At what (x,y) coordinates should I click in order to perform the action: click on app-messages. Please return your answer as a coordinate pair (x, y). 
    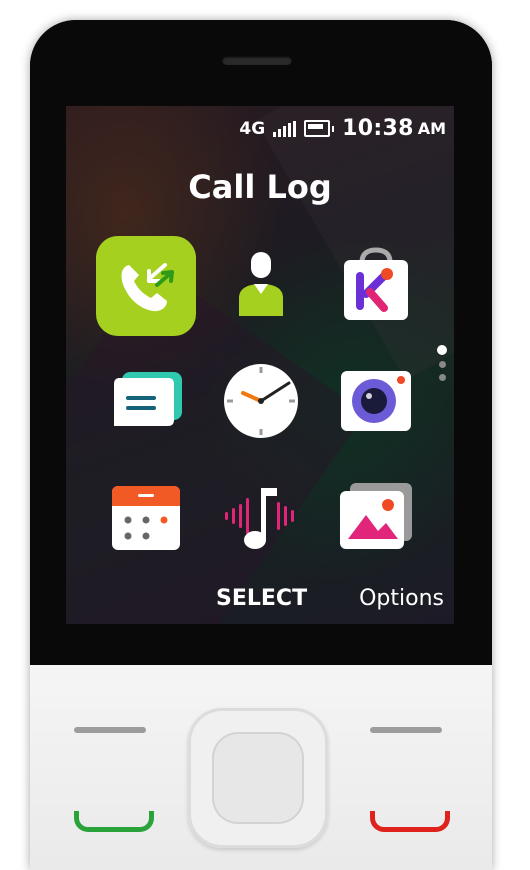
    Looking at the image, I should click on (146, 401).